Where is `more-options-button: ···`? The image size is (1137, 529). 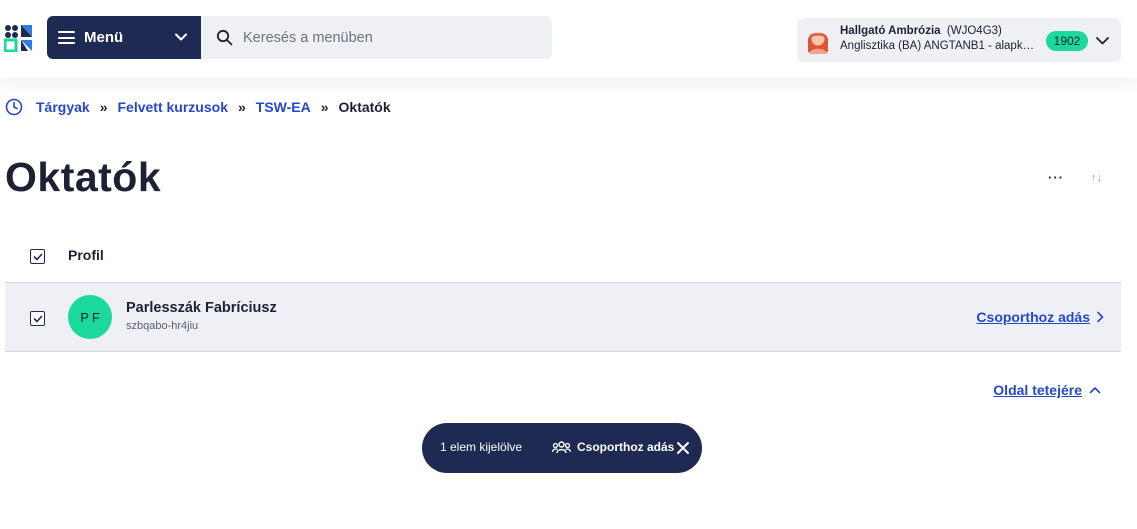 more-options-button: ··· is located at coordinates (1056, 177).